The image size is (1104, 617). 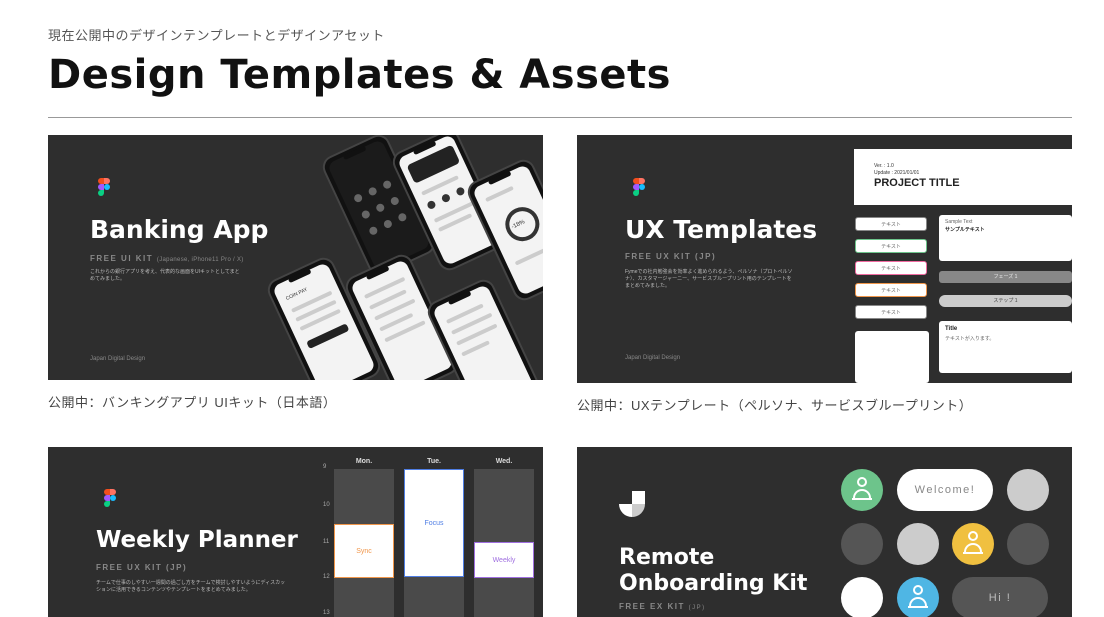 I want to click on title-divider, so click(x=560, y=117).